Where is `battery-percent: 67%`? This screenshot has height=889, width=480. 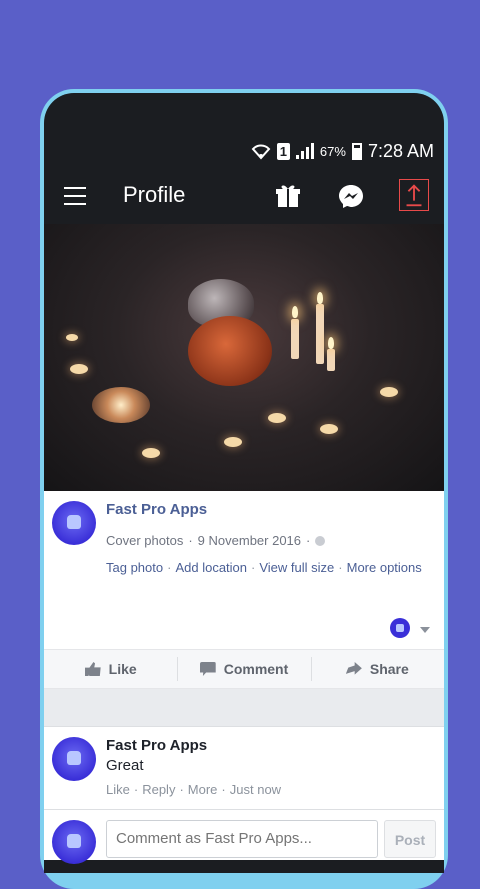
battery-percent: 67% is located at coordinates (332, 151).